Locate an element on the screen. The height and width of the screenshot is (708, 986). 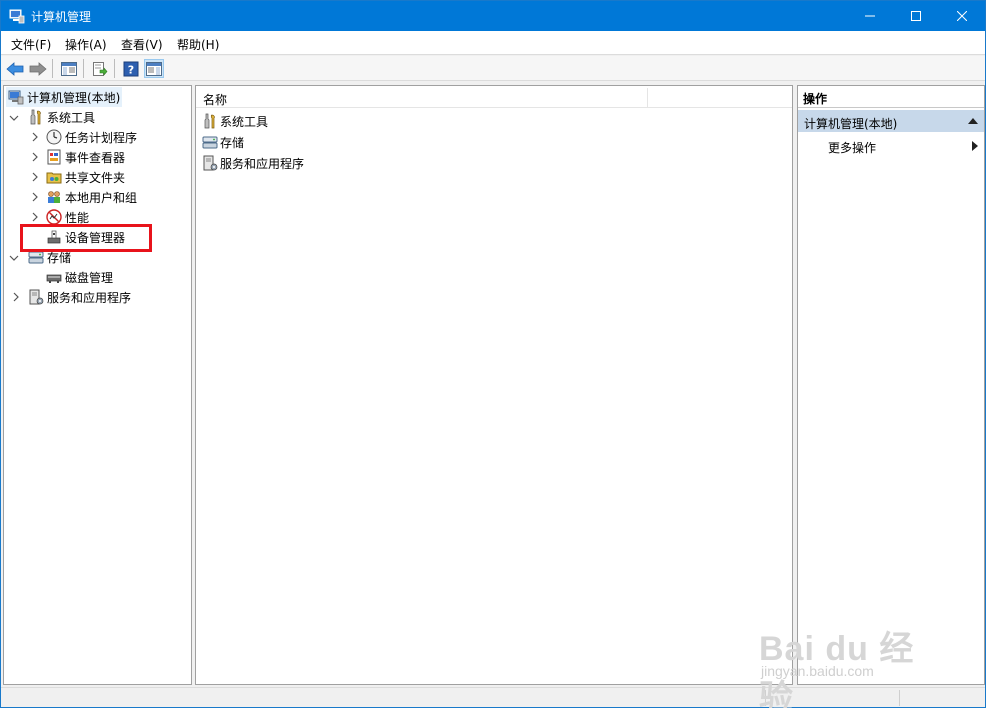
column-header: 名称 is located at coordinates (494, 97).